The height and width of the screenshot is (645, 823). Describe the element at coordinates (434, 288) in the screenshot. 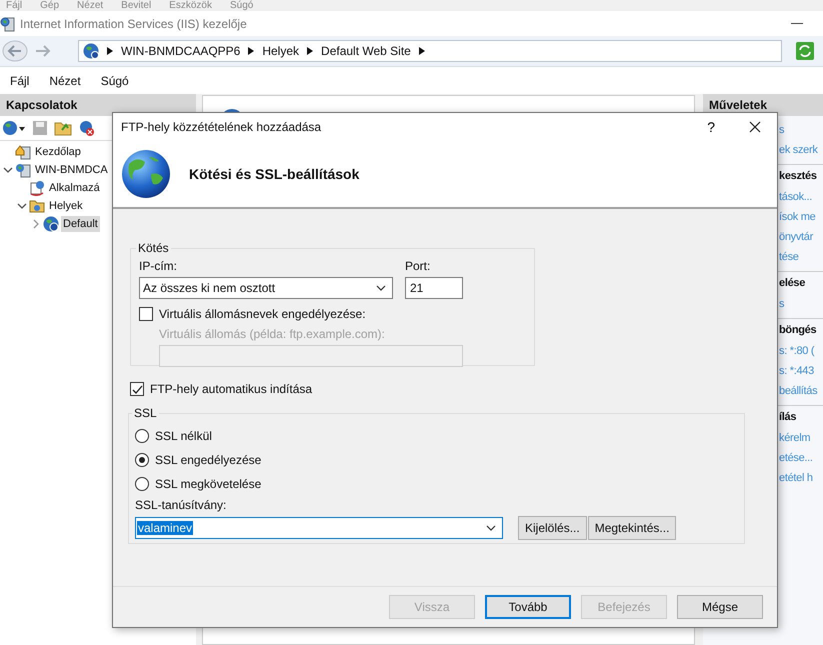

I see `port-field: 21` at that location.